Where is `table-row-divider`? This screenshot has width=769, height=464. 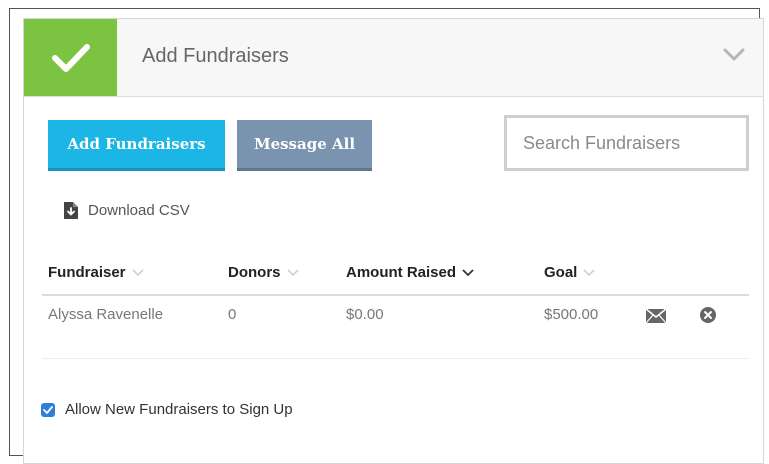 table-row-divider is located at coordinates (395, 358).